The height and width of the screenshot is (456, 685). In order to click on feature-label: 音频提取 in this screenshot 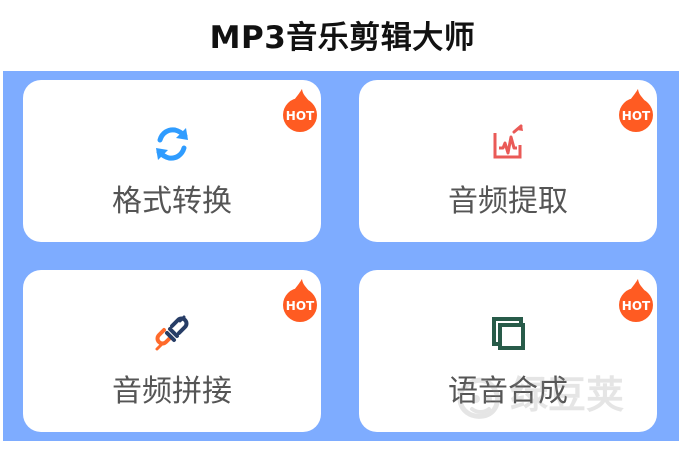, I will do `click(508, 201)`.